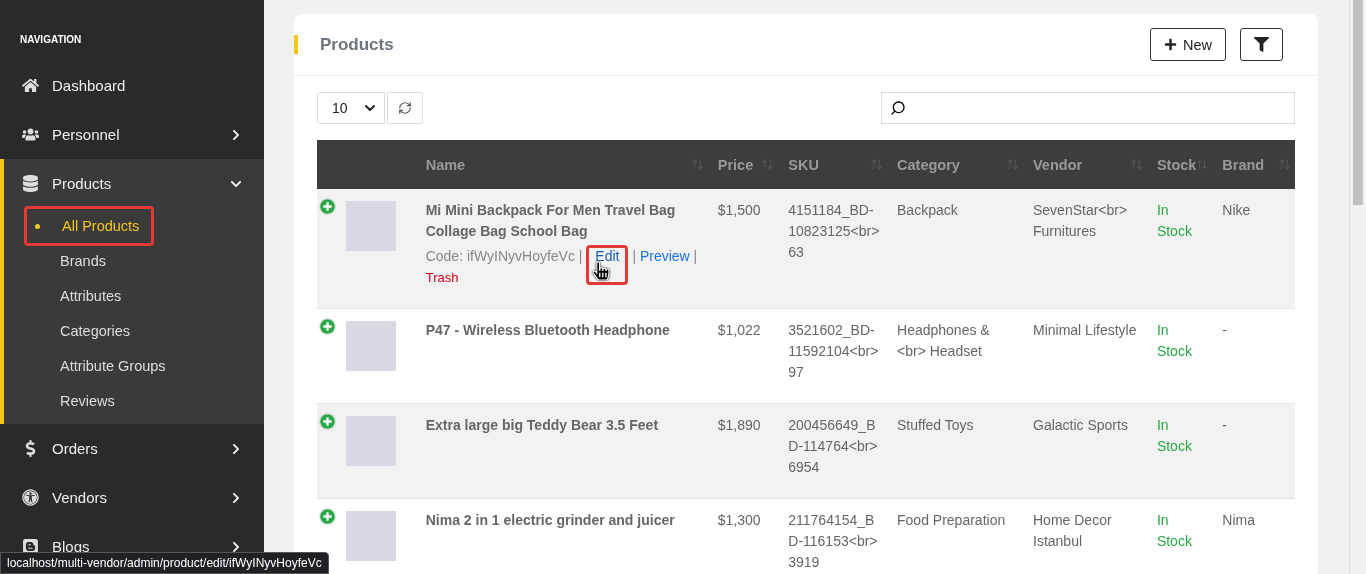 This screenshot has width=1366, height=574. Describe the element at coordinates (95, 330) in the screenshot. I see `submenu-item: Categories` at that location.